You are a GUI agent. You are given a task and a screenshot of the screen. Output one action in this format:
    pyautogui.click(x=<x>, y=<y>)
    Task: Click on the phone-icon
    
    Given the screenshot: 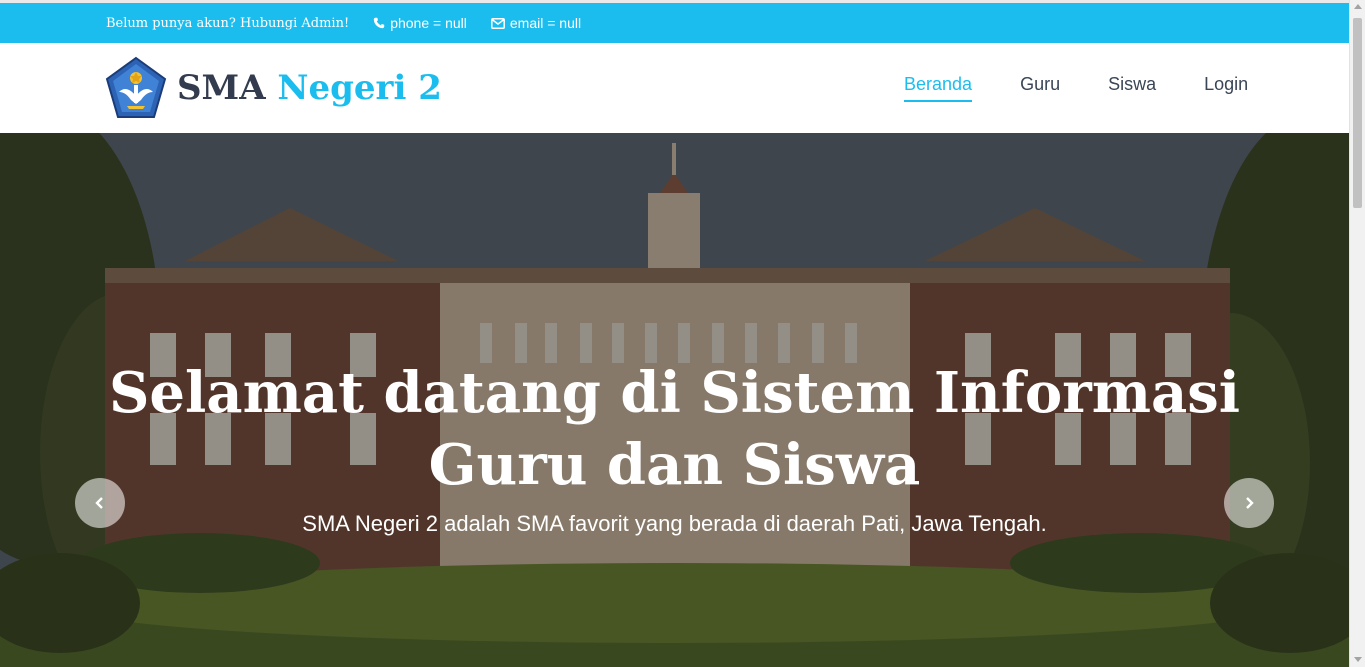 What is the action you would take?
    pyautogui.click(x=379, y=23)
    